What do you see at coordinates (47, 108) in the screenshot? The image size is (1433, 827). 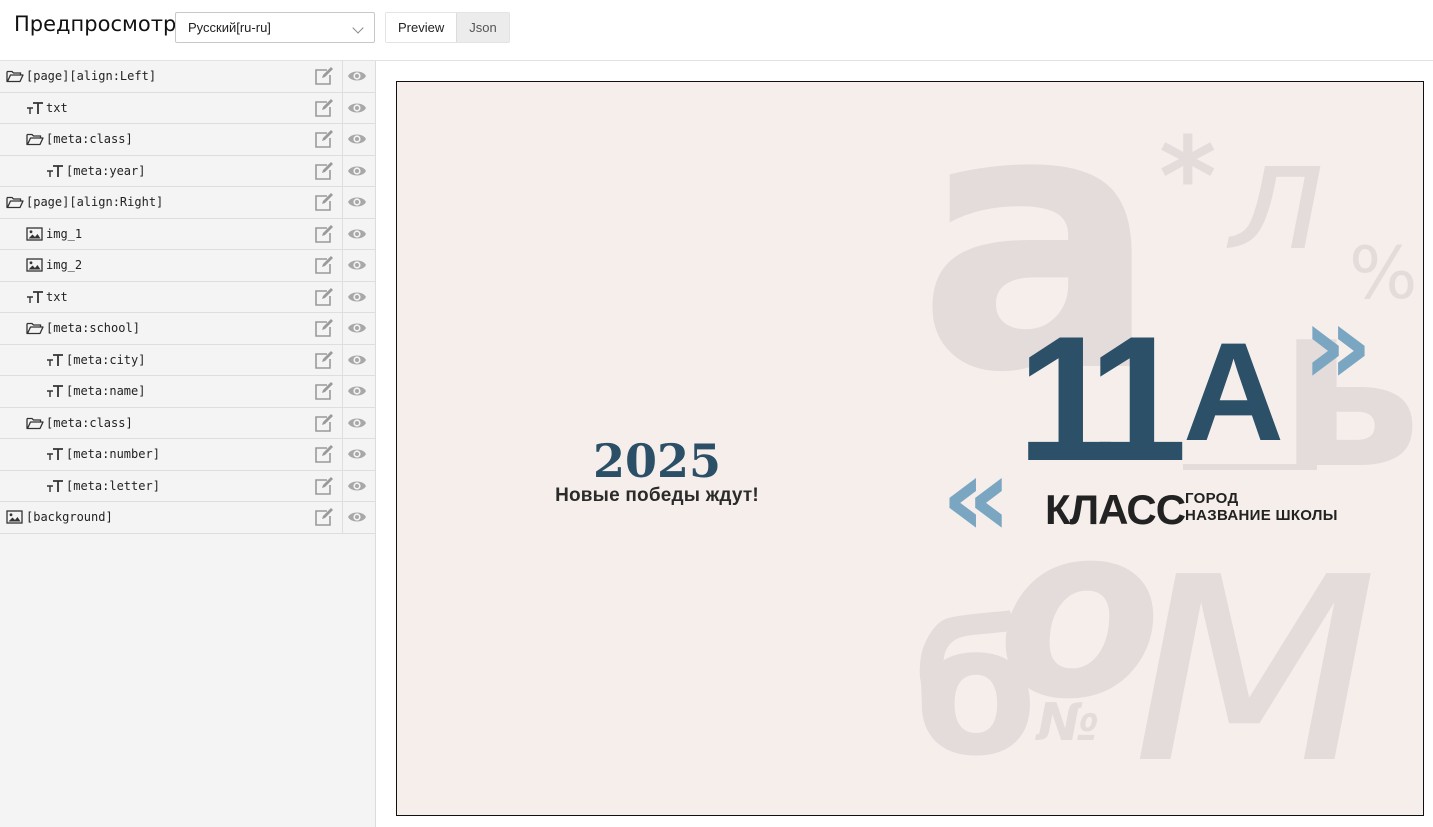 I see `tree-node: txt` at bounding box center [47, 108].